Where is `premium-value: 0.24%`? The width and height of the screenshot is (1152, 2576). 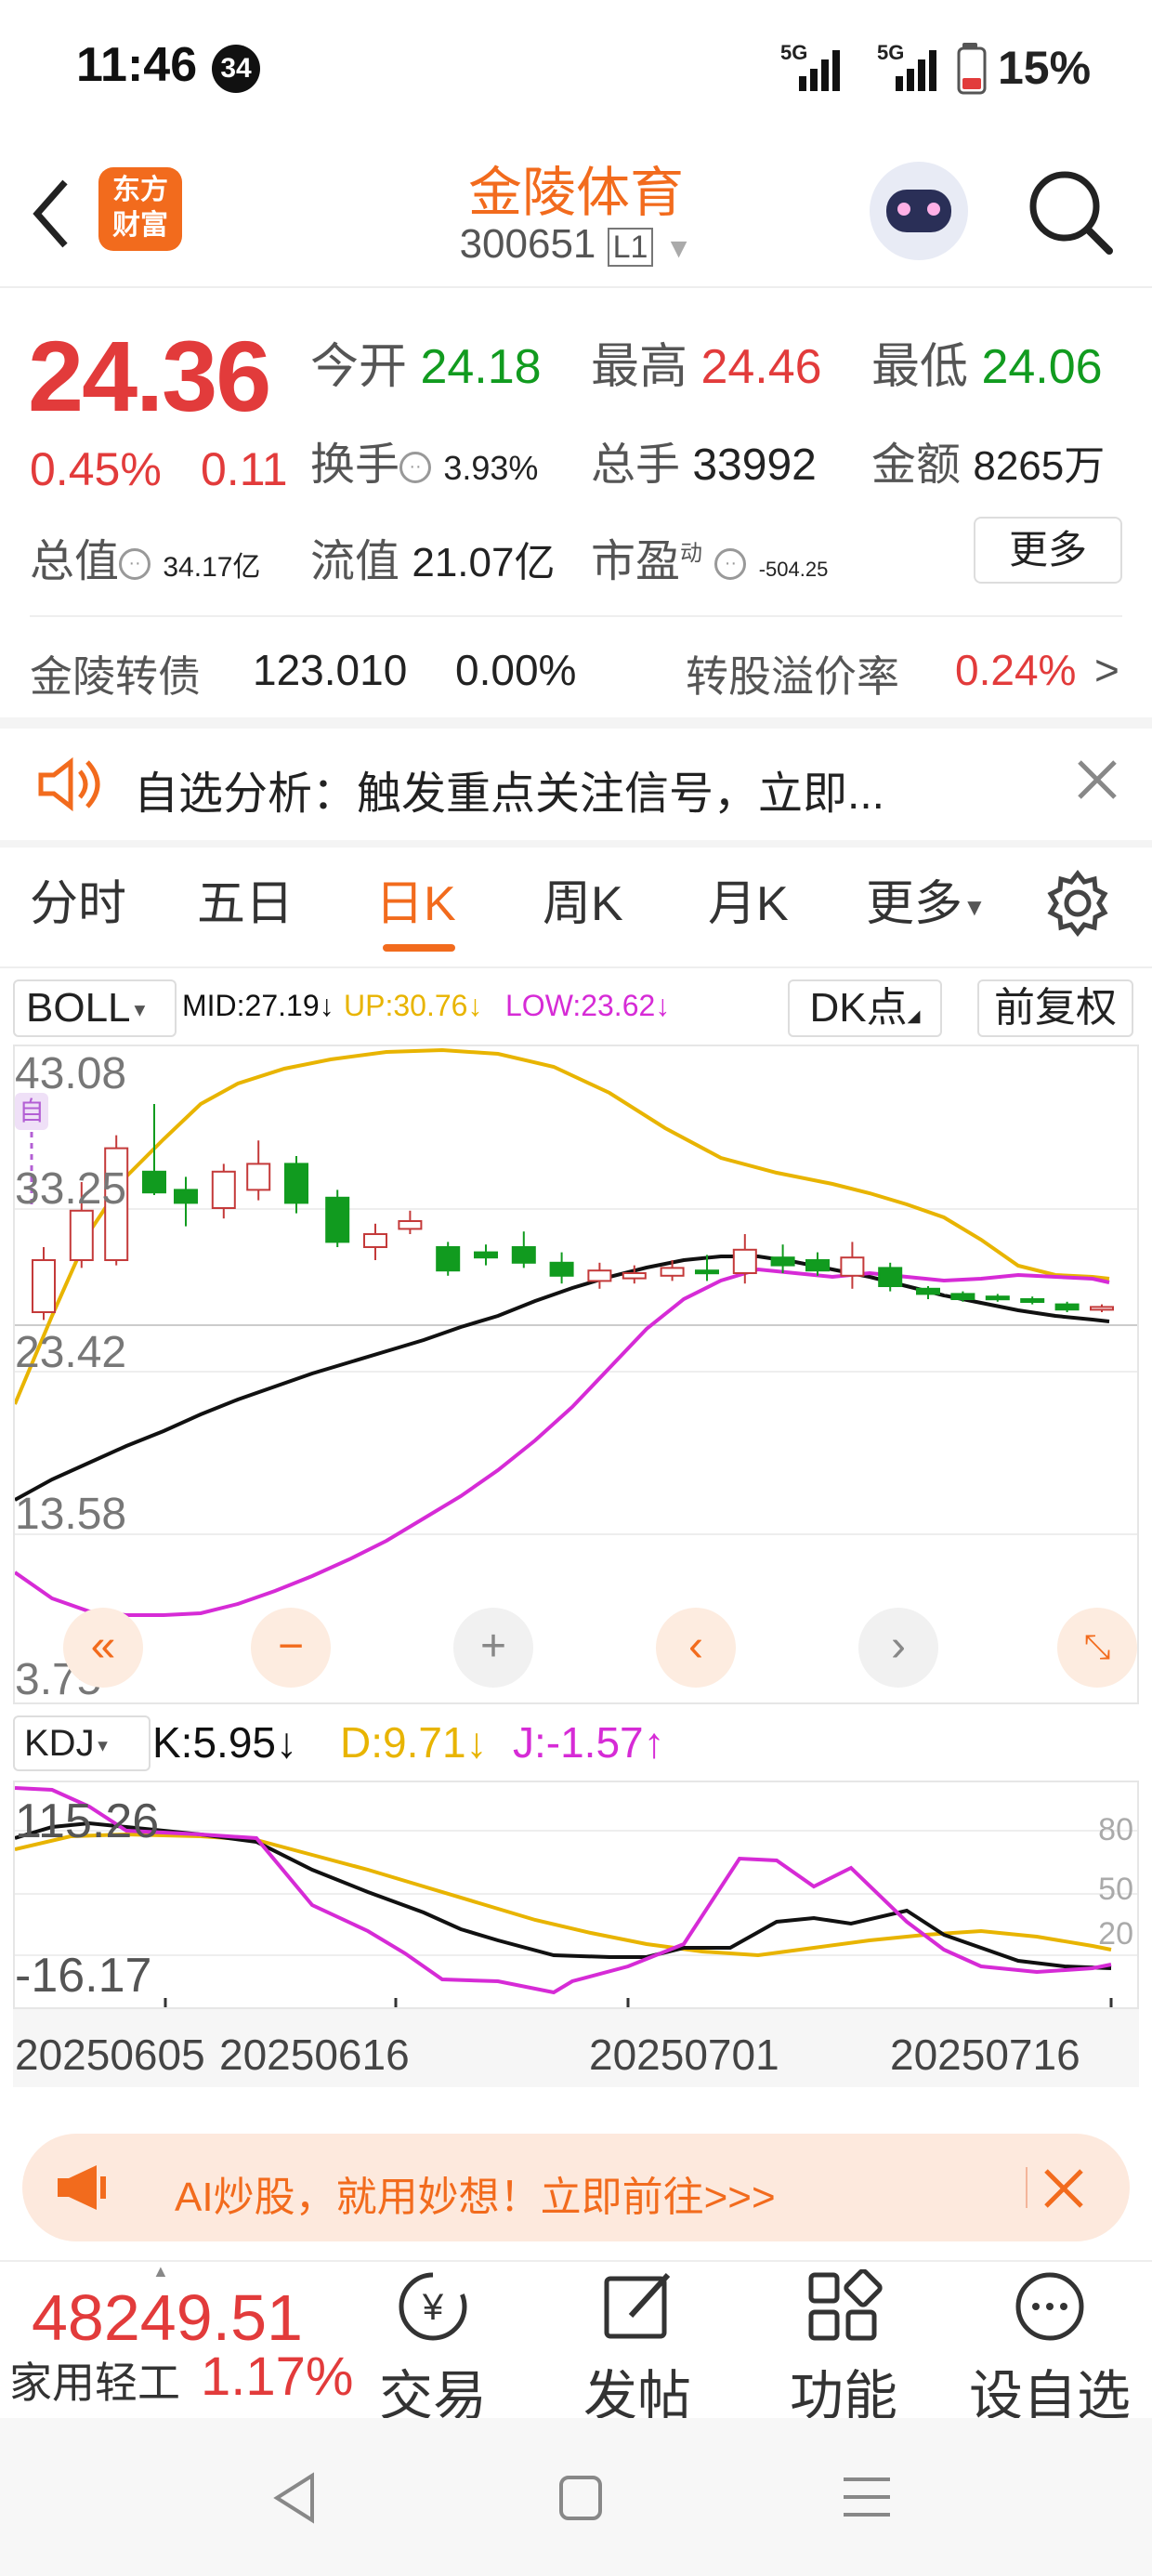 premium-value: 0.24% is located at coordinates (1016, 670).